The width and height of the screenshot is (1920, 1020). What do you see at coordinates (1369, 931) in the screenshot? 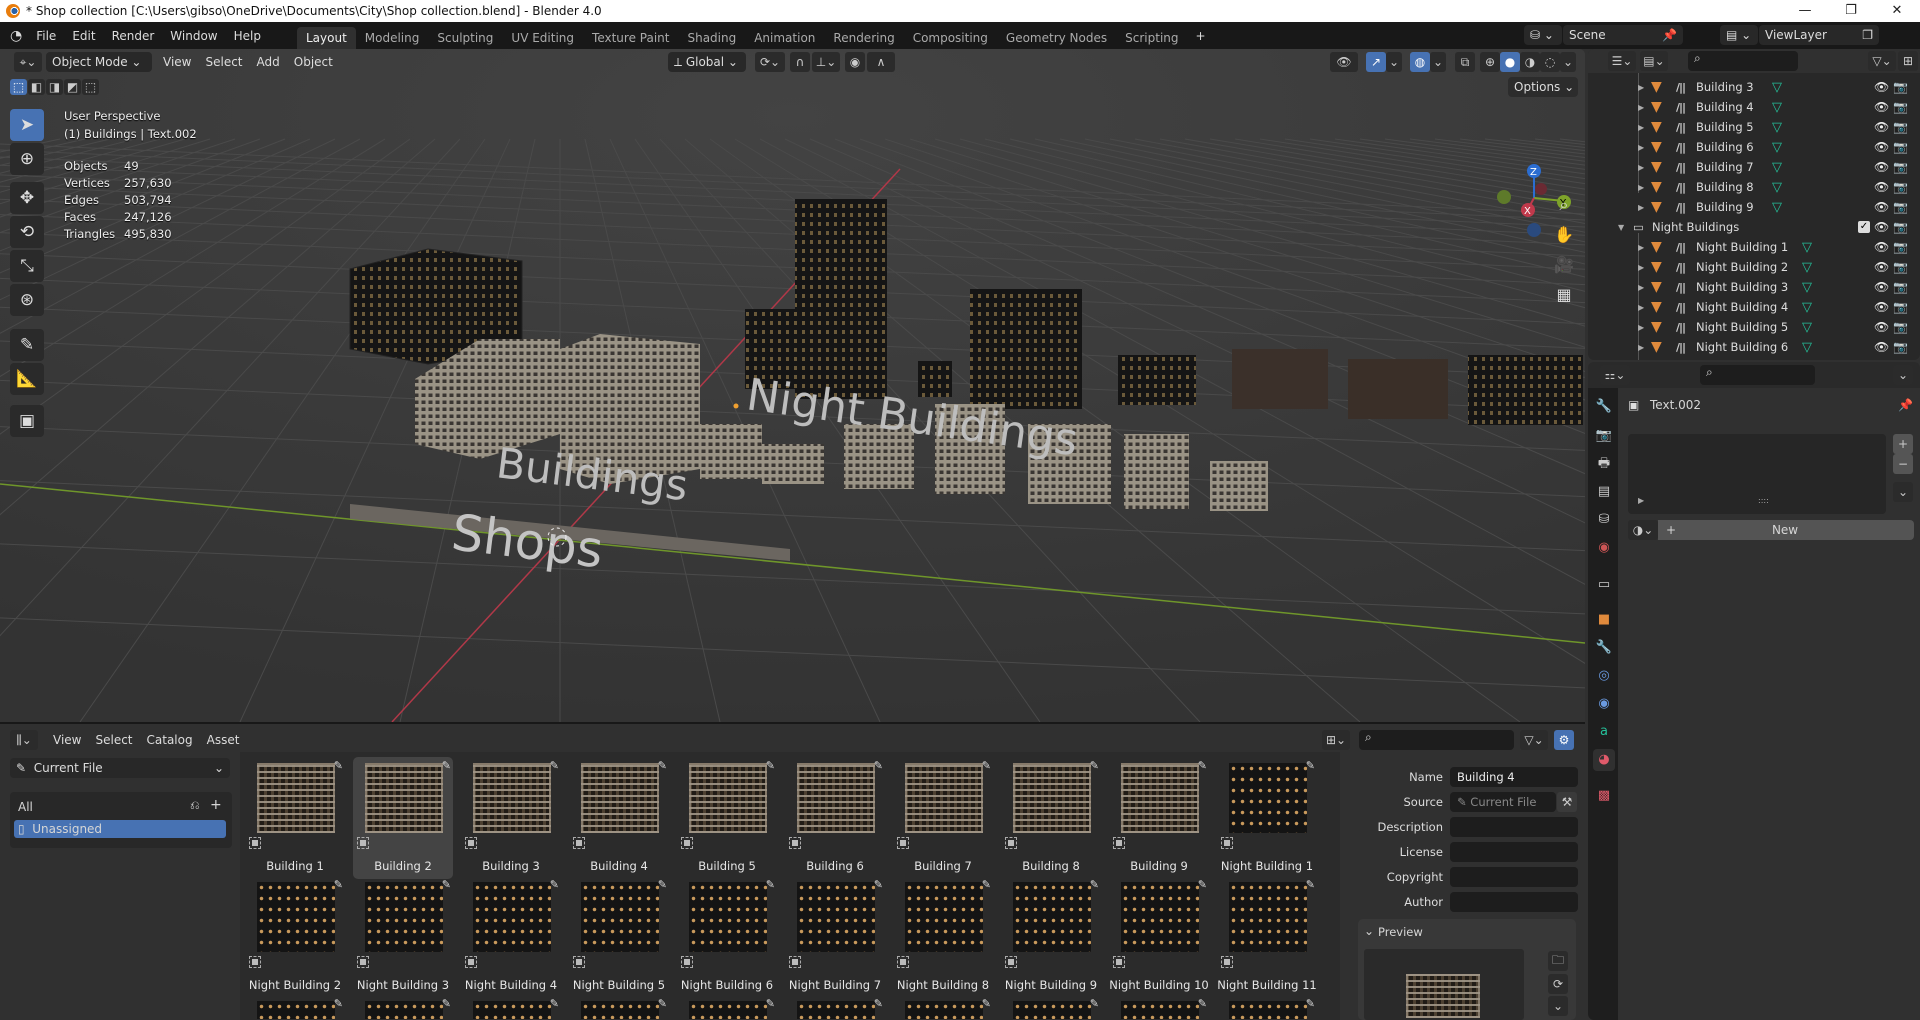
I see `collapse-icon: ⌄` at bounding box center [1369, 931].